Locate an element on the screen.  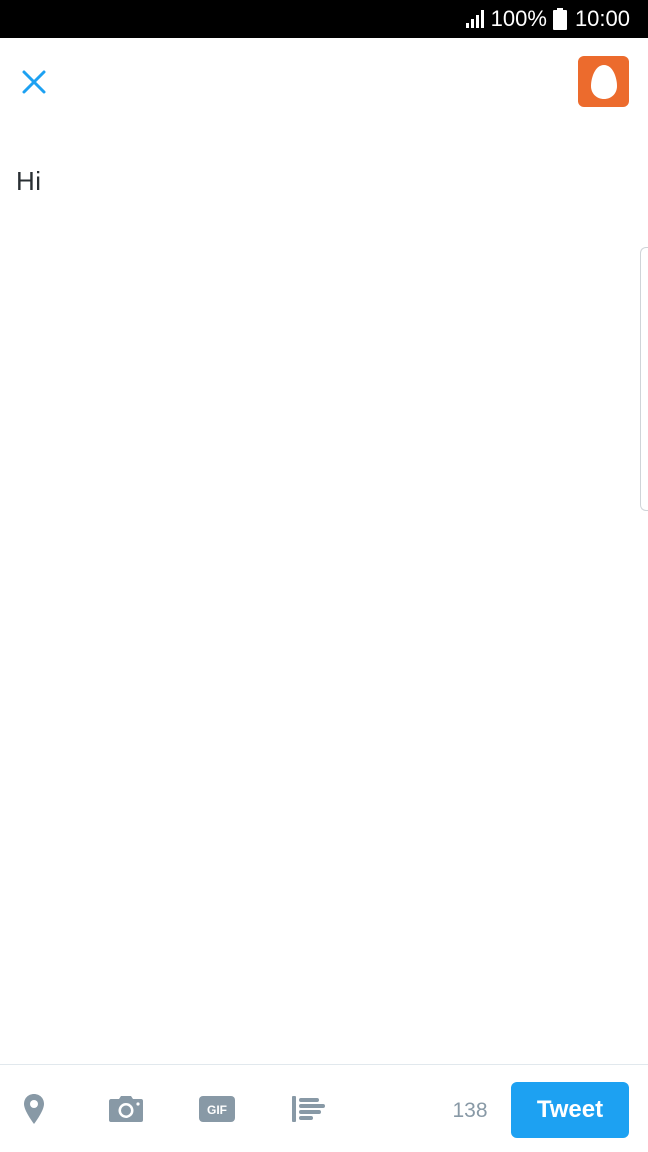
gif-button: GIF is located at coordinates (217, 1109).